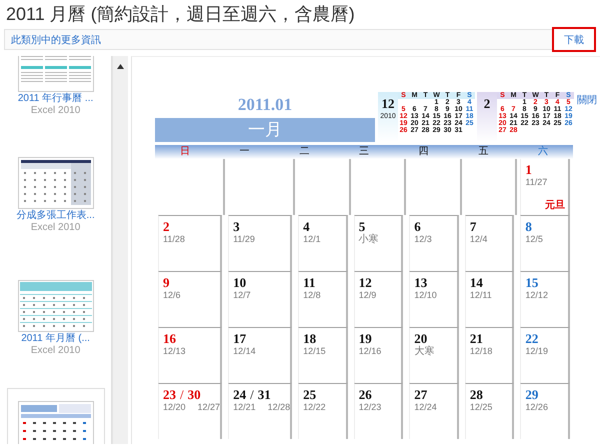  Describe the element at coordinates (120, 66) in the screenshot. I see `scroll-up-icon` at that location.